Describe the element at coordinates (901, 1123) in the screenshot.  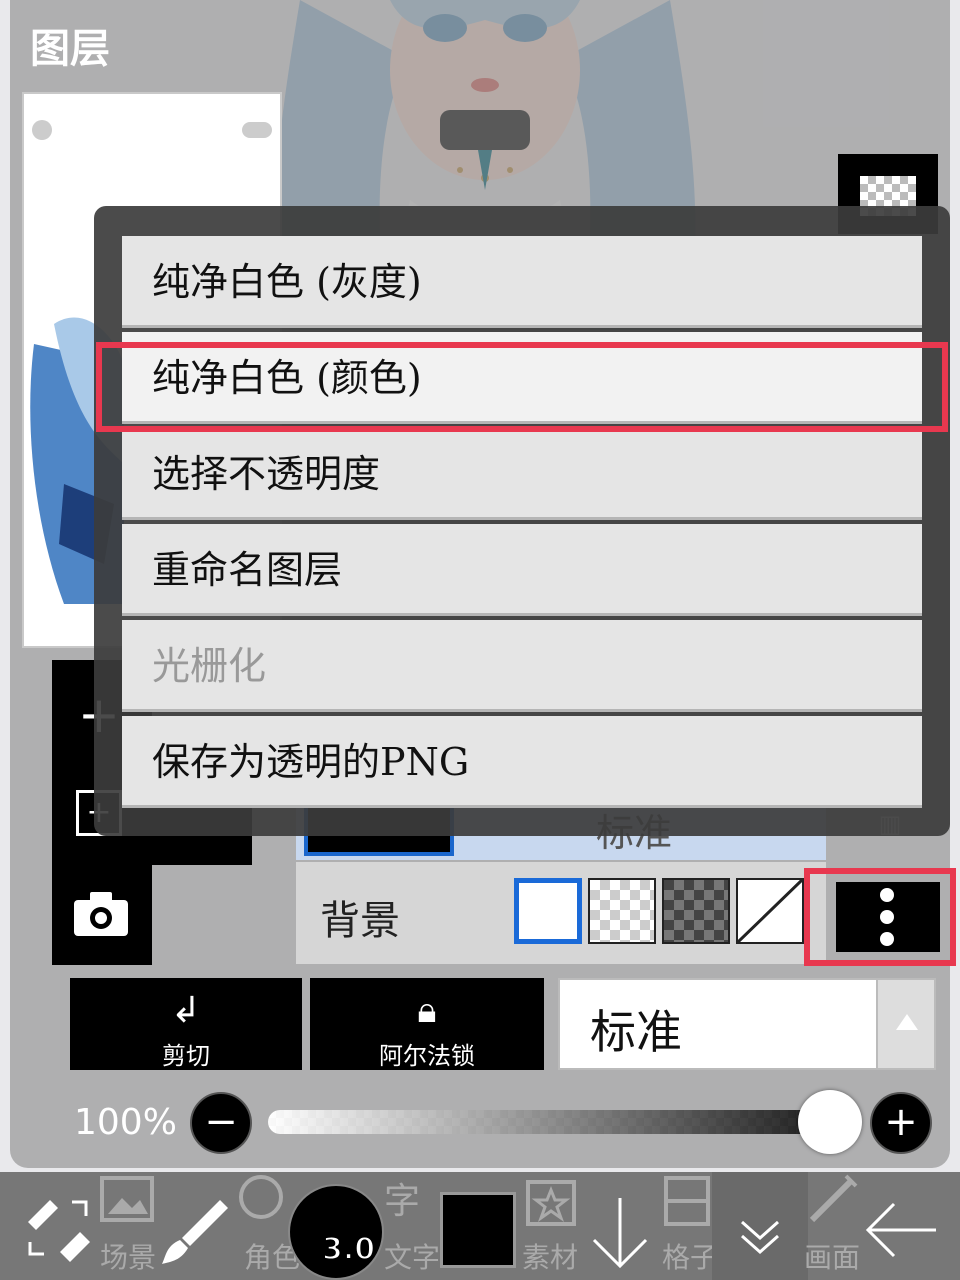
I see `opacity-plus-button: +` at that location.